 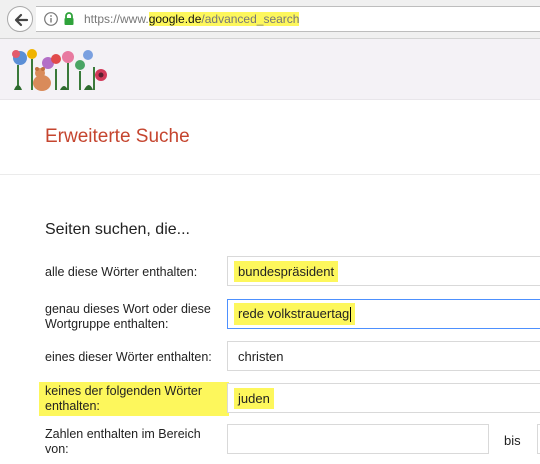 What do you see at coordinates (286, 271) in the screenshot?
I see `all-words-value: bundespräsident` at bounding box center [286, 271].